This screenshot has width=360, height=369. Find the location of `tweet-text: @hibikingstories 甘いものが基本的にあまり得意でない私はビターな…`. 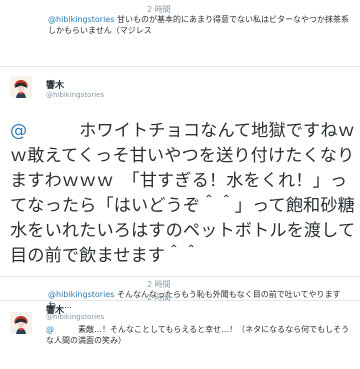

tweet-text: @hibikingstories 甘いものが基本的にあまり得意でない私はビターな… is located at coordinates (202, 25).